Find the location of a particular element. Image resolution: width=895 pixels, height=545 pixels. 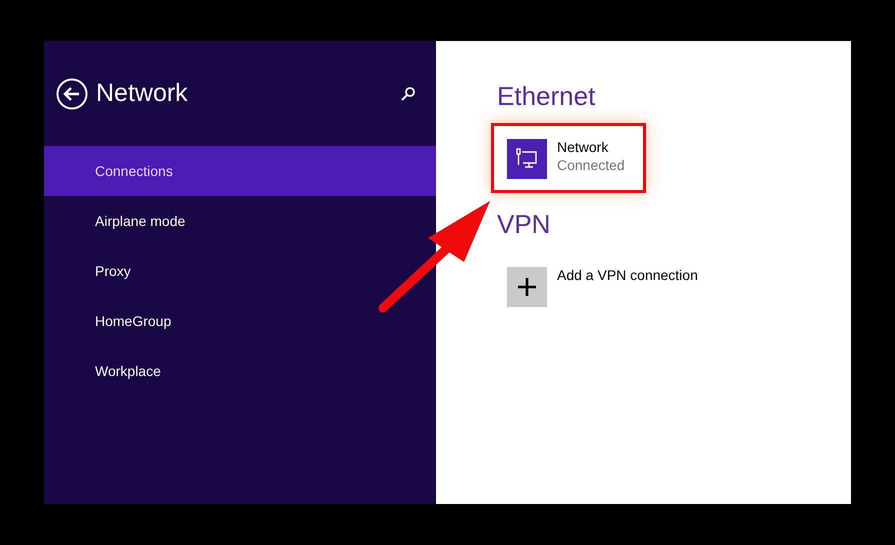

section-heading: Ethernet is located at coordinates (546, 97).